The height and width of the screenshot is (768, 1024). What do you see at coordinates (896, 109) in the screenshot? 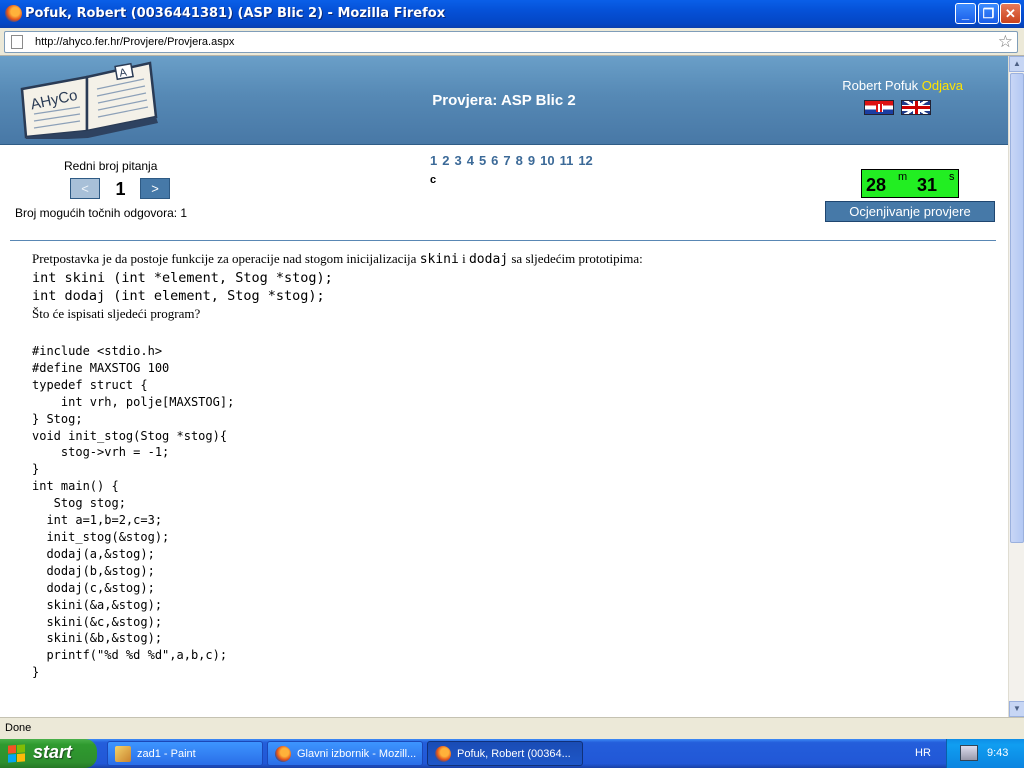
I see `language-flags` at bounding box center [896, 109].